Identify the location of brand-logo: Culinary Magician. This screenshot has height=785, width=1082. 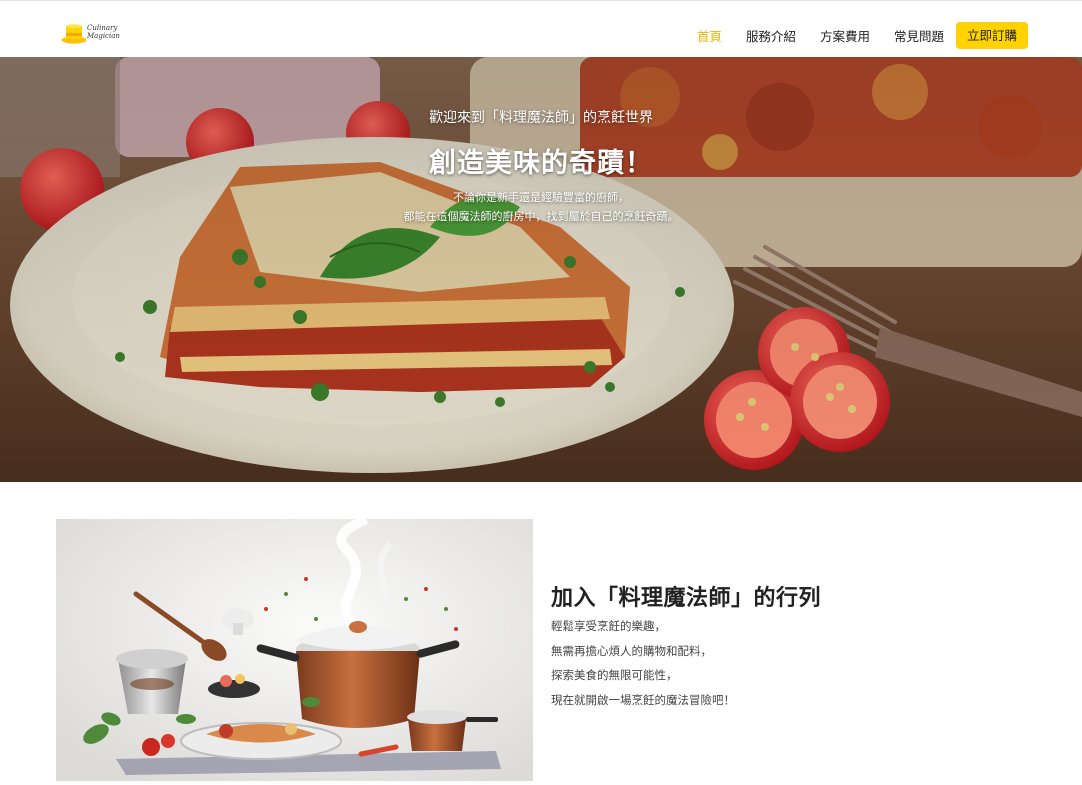
(92, 35).